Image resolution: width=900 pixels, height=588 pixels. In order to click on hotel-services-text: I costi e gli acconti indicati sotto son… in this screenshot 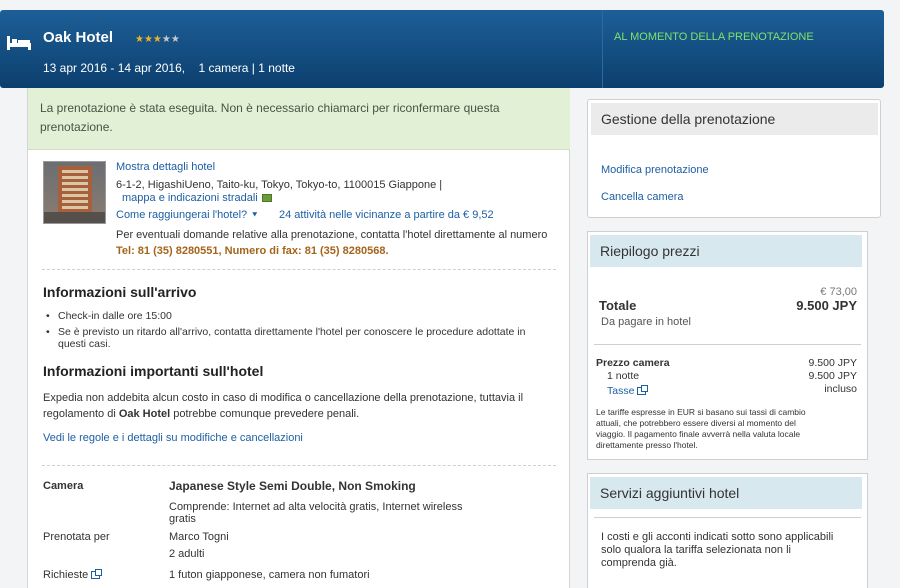, I will do `click(717, 550)`.